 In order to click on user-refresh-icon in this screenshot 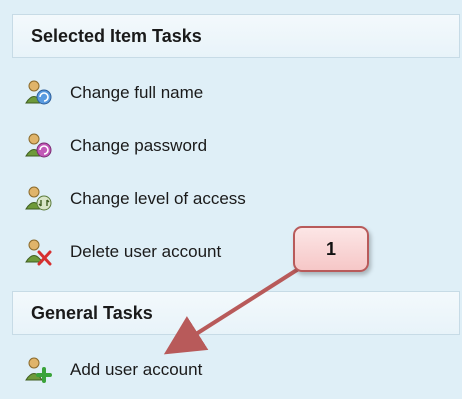, I will do `click(39, 93)`.